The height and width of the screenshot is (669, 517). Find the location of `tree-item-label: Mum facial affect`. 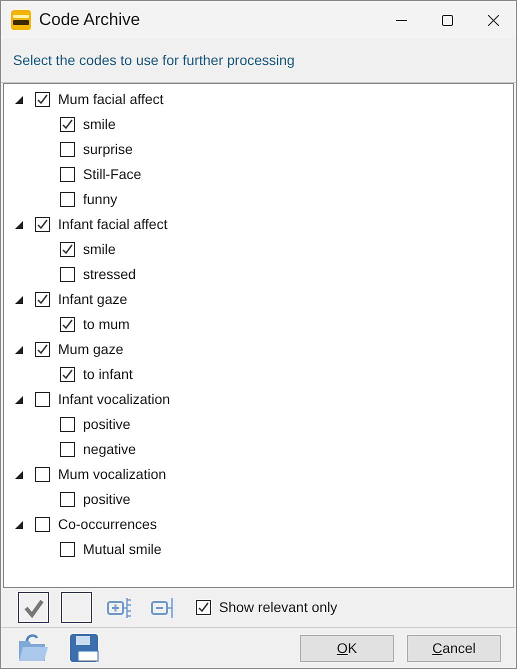

tree-item-label: Mum facial affect is located at coordinates (111, 99).